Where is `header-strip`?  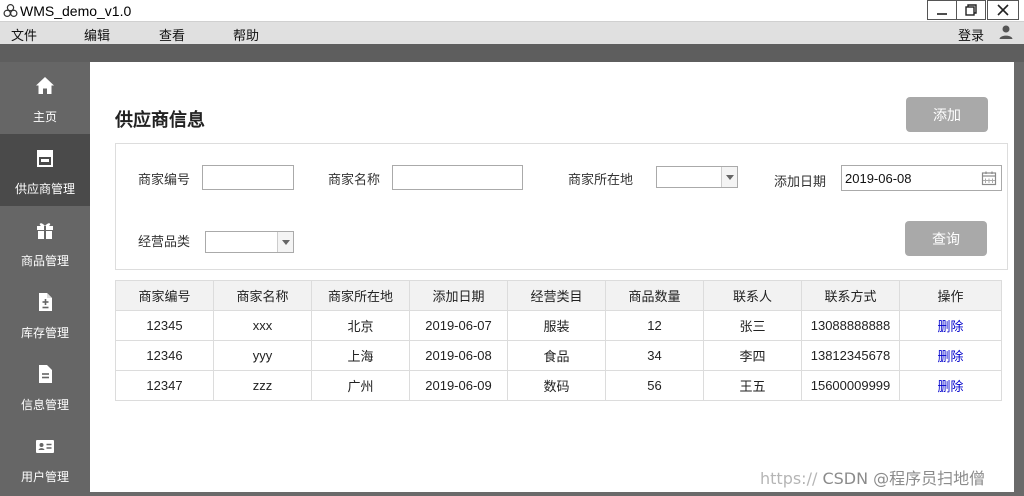
header-strip is located at coordinates (512, 53).